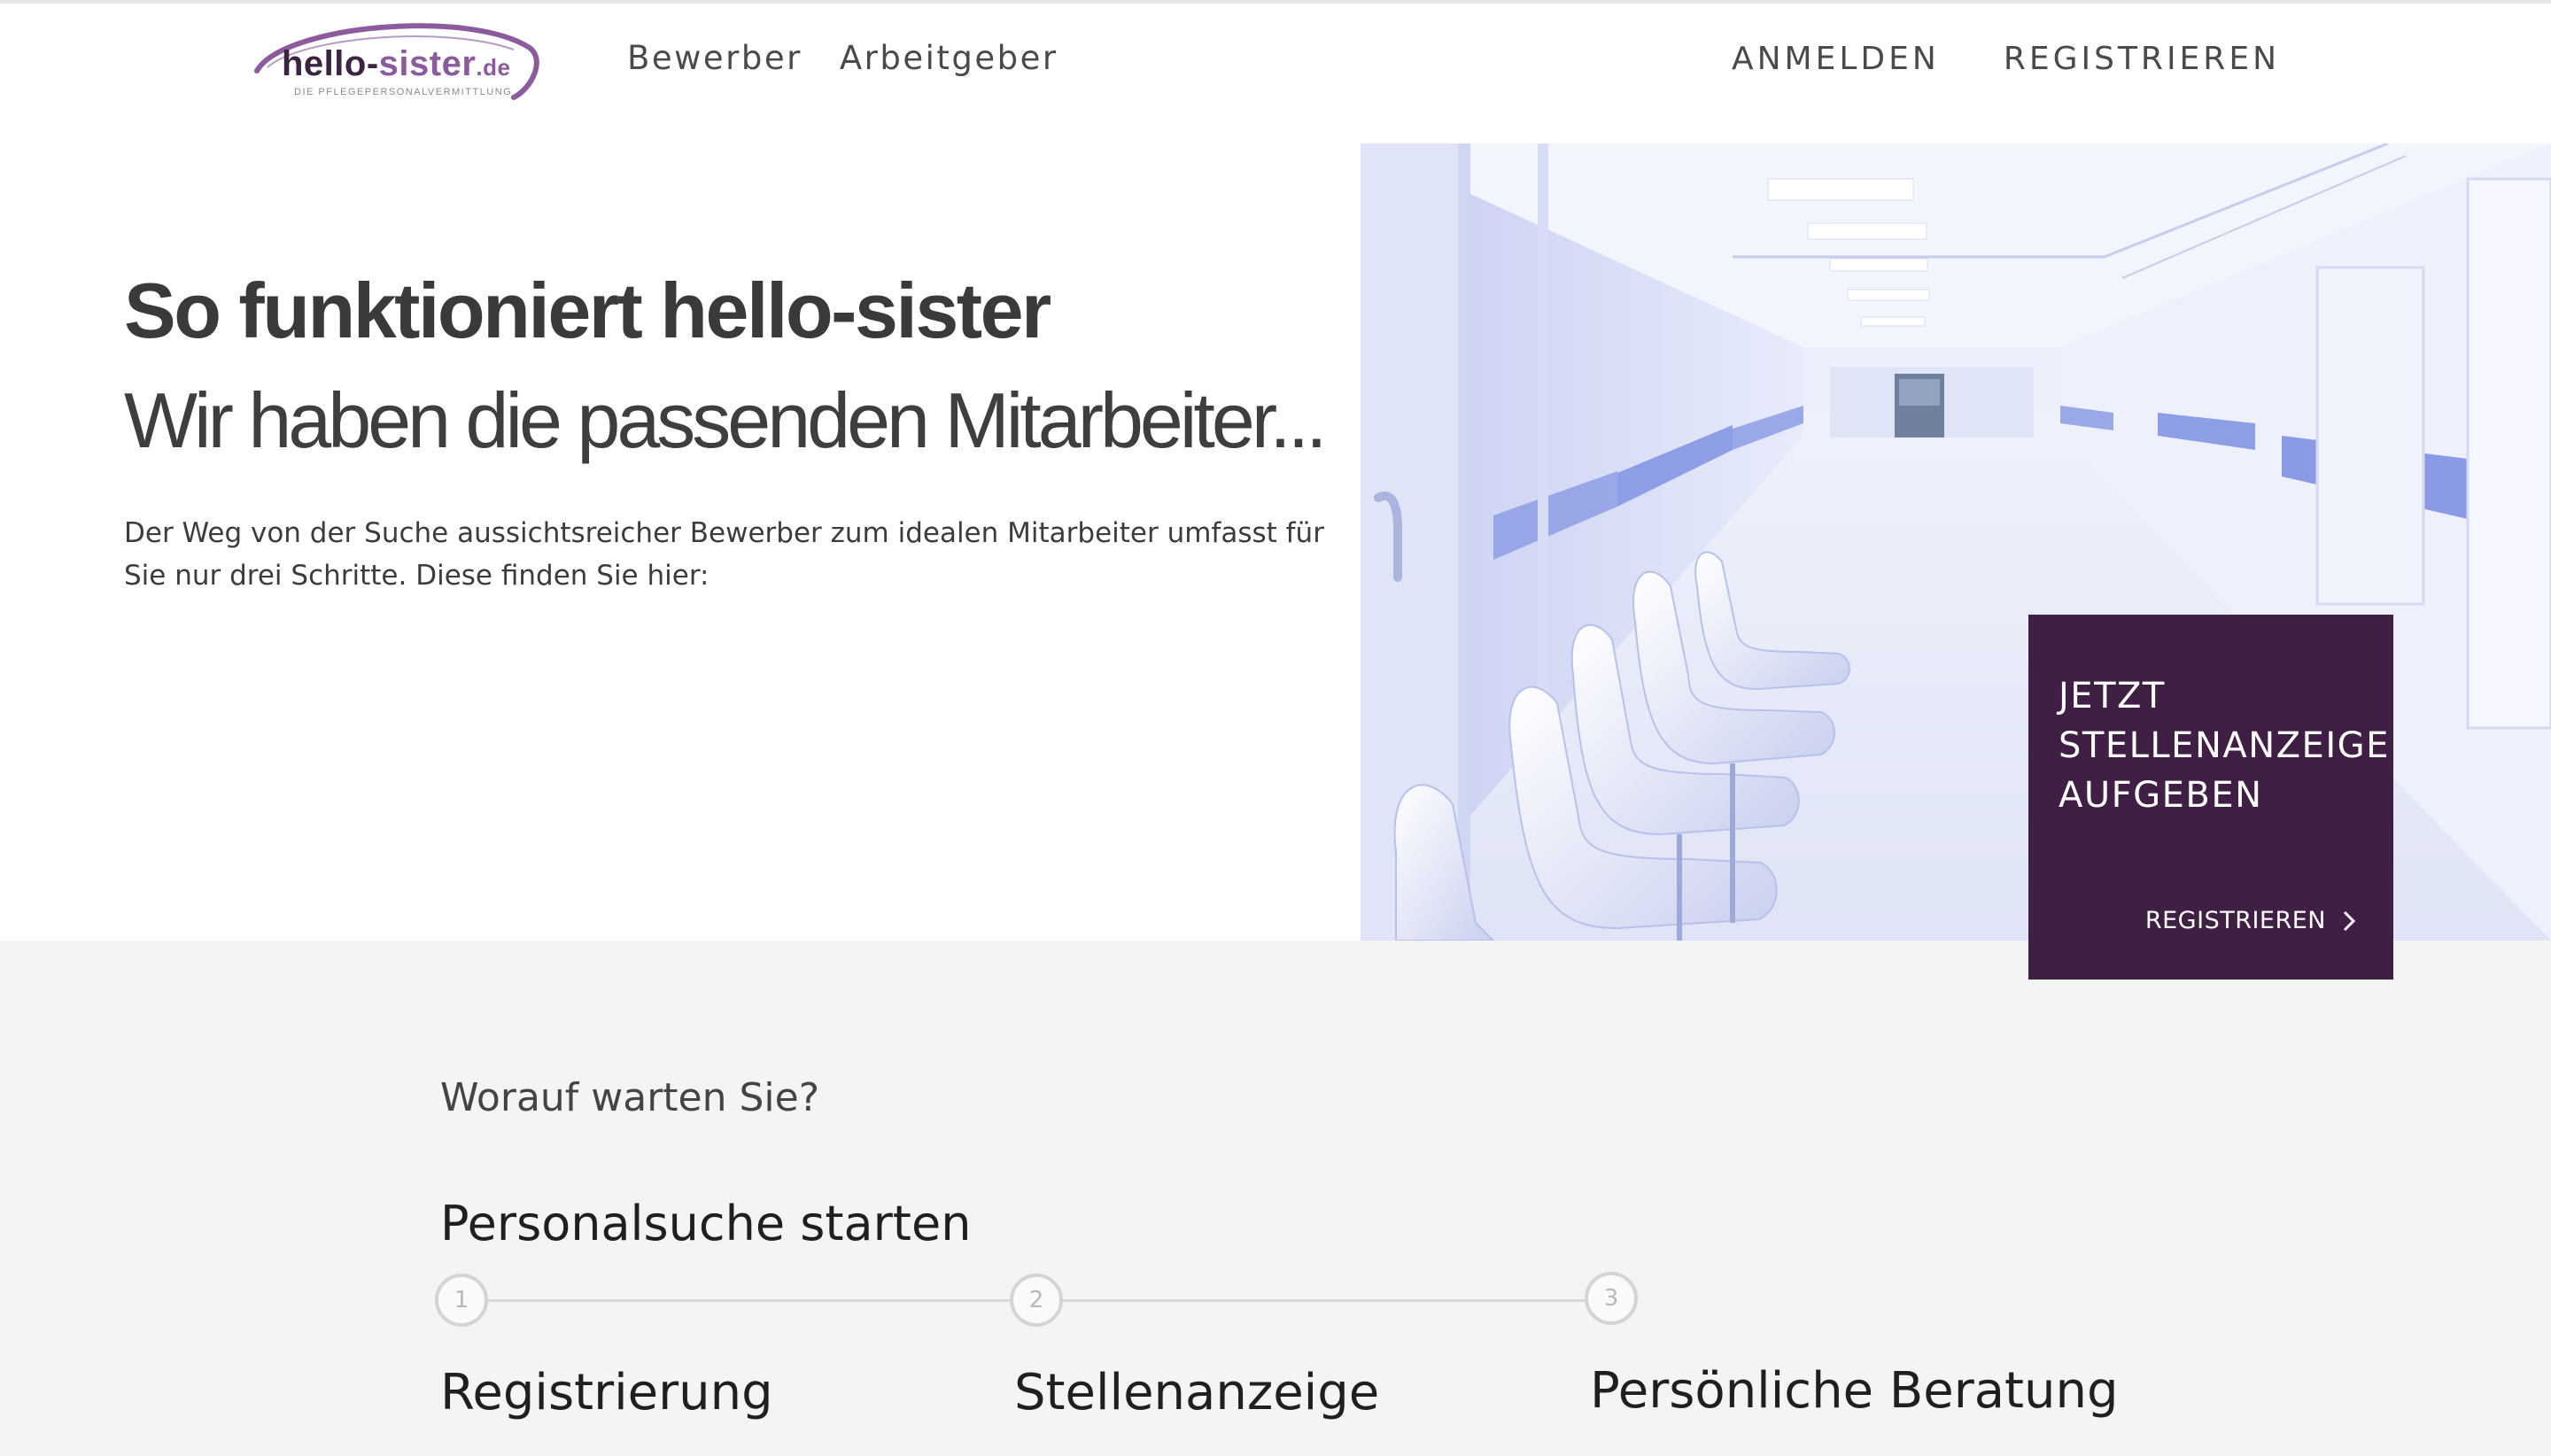 The width and height of the screenshot is (2551, 1456). What do you see at coordinates (587, 310) in the screenshot?
I see `hero-title: So funktioniert hello-sister` at bounding box center [587, 310].